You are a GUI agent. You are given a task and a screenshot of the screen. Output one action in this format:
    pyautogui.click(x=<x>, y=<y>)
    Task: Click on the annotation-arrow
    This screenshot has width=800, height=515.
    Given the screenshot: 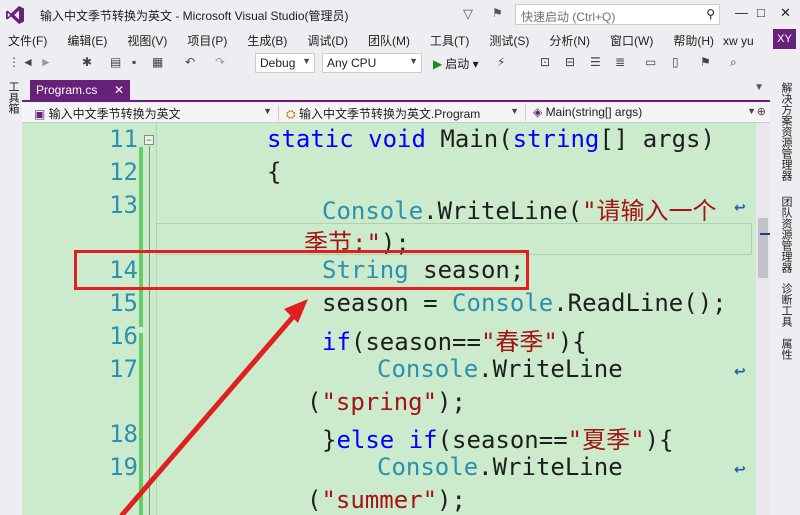 What is the action you would take?
    pyautogui.click(x=213, y=407)
    